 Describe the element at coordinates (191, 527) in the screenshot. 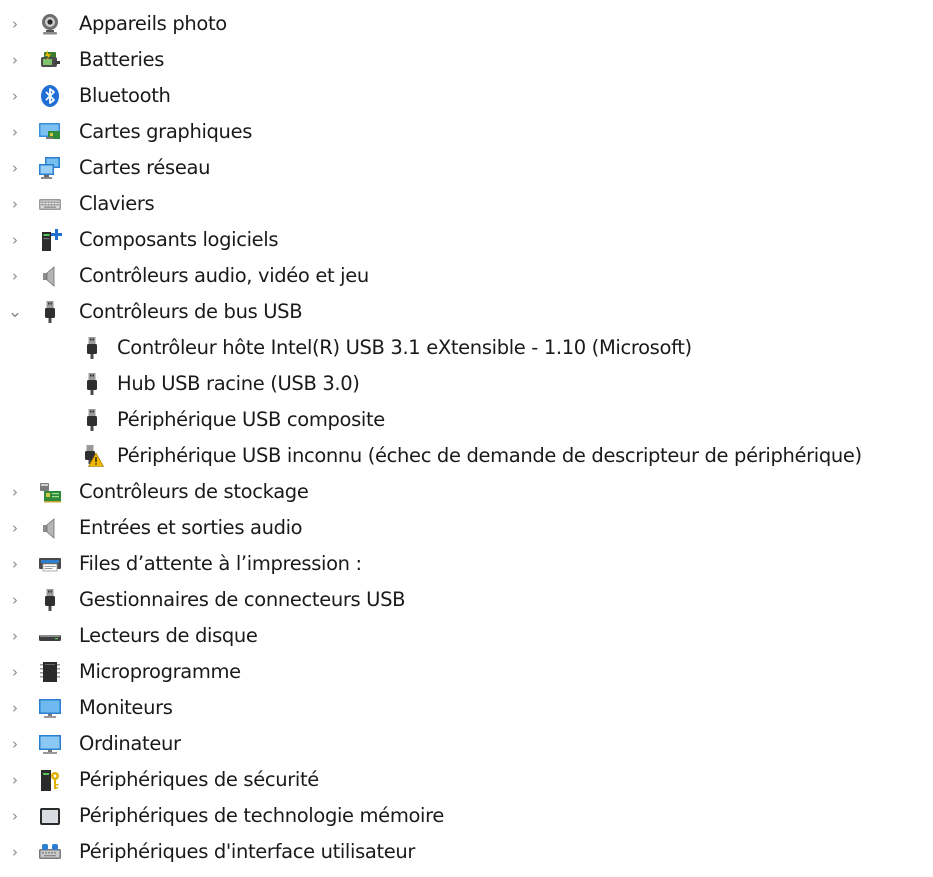

I see `tree-node-label: Entrées et sorties audio` at that location.